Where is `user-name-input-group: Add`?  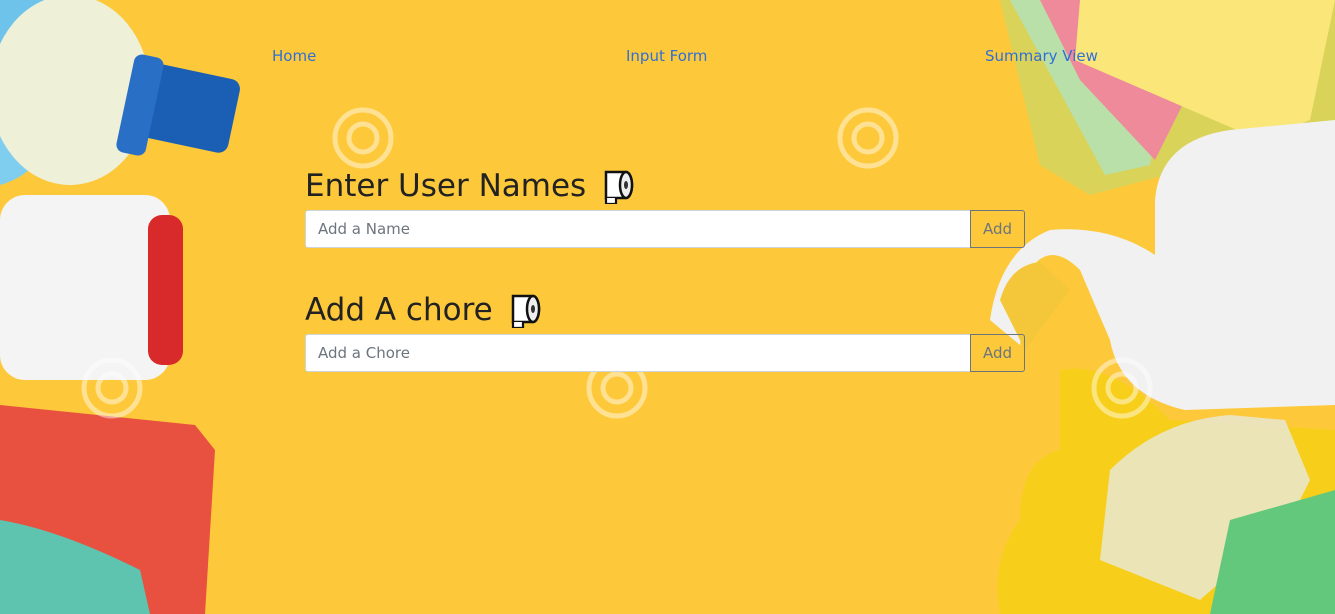
user-name-input-group: Add is located at coordinates (665, 229).